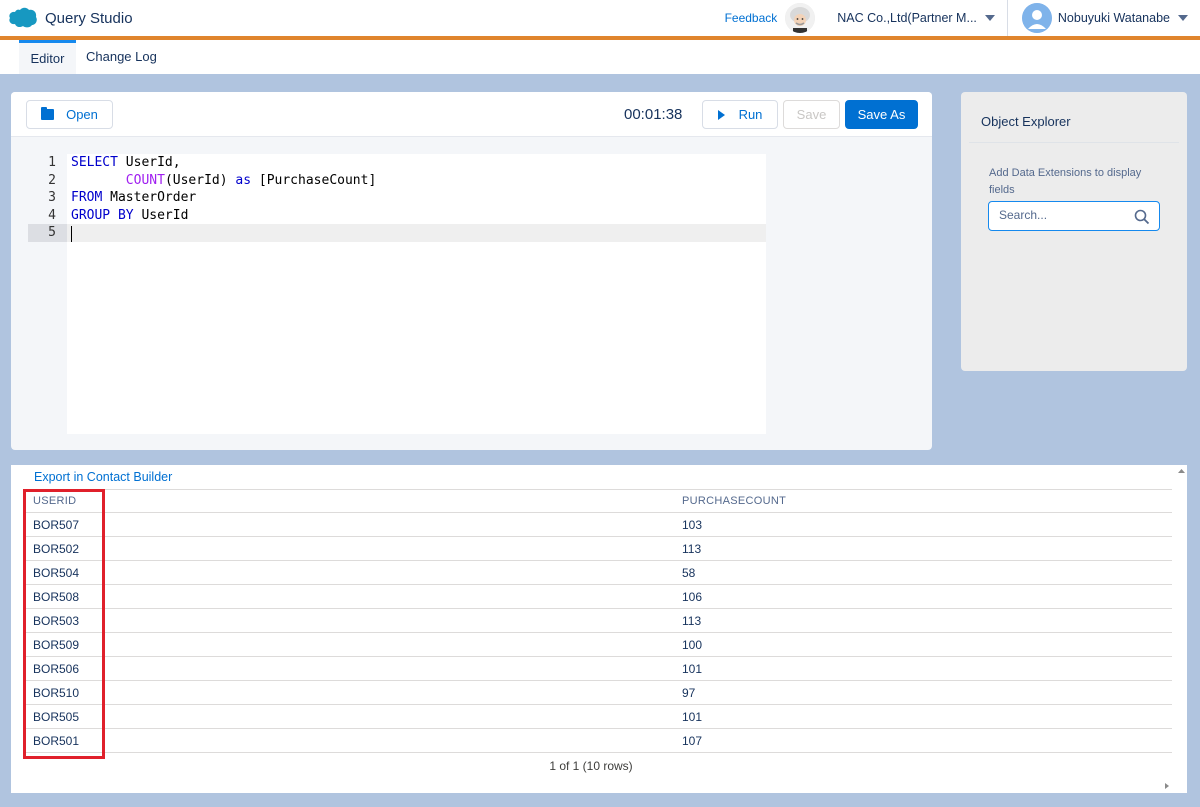 The height and width of the screenshot is (807, 1200). What do you see at coordinates (598, 693) in the screenshot?
I see `table-row: BOR510 97` at bounding box center [598, 693].